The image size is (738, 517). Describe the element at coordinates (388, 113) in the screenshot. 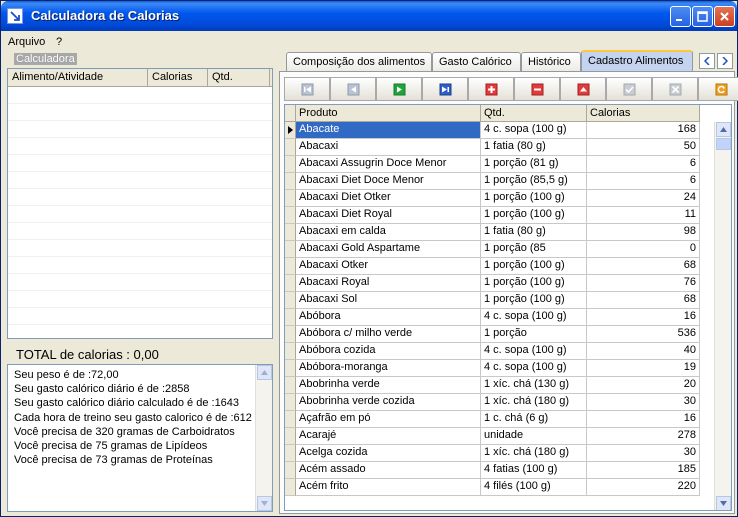

I see `col-produto: Produto` at that location.